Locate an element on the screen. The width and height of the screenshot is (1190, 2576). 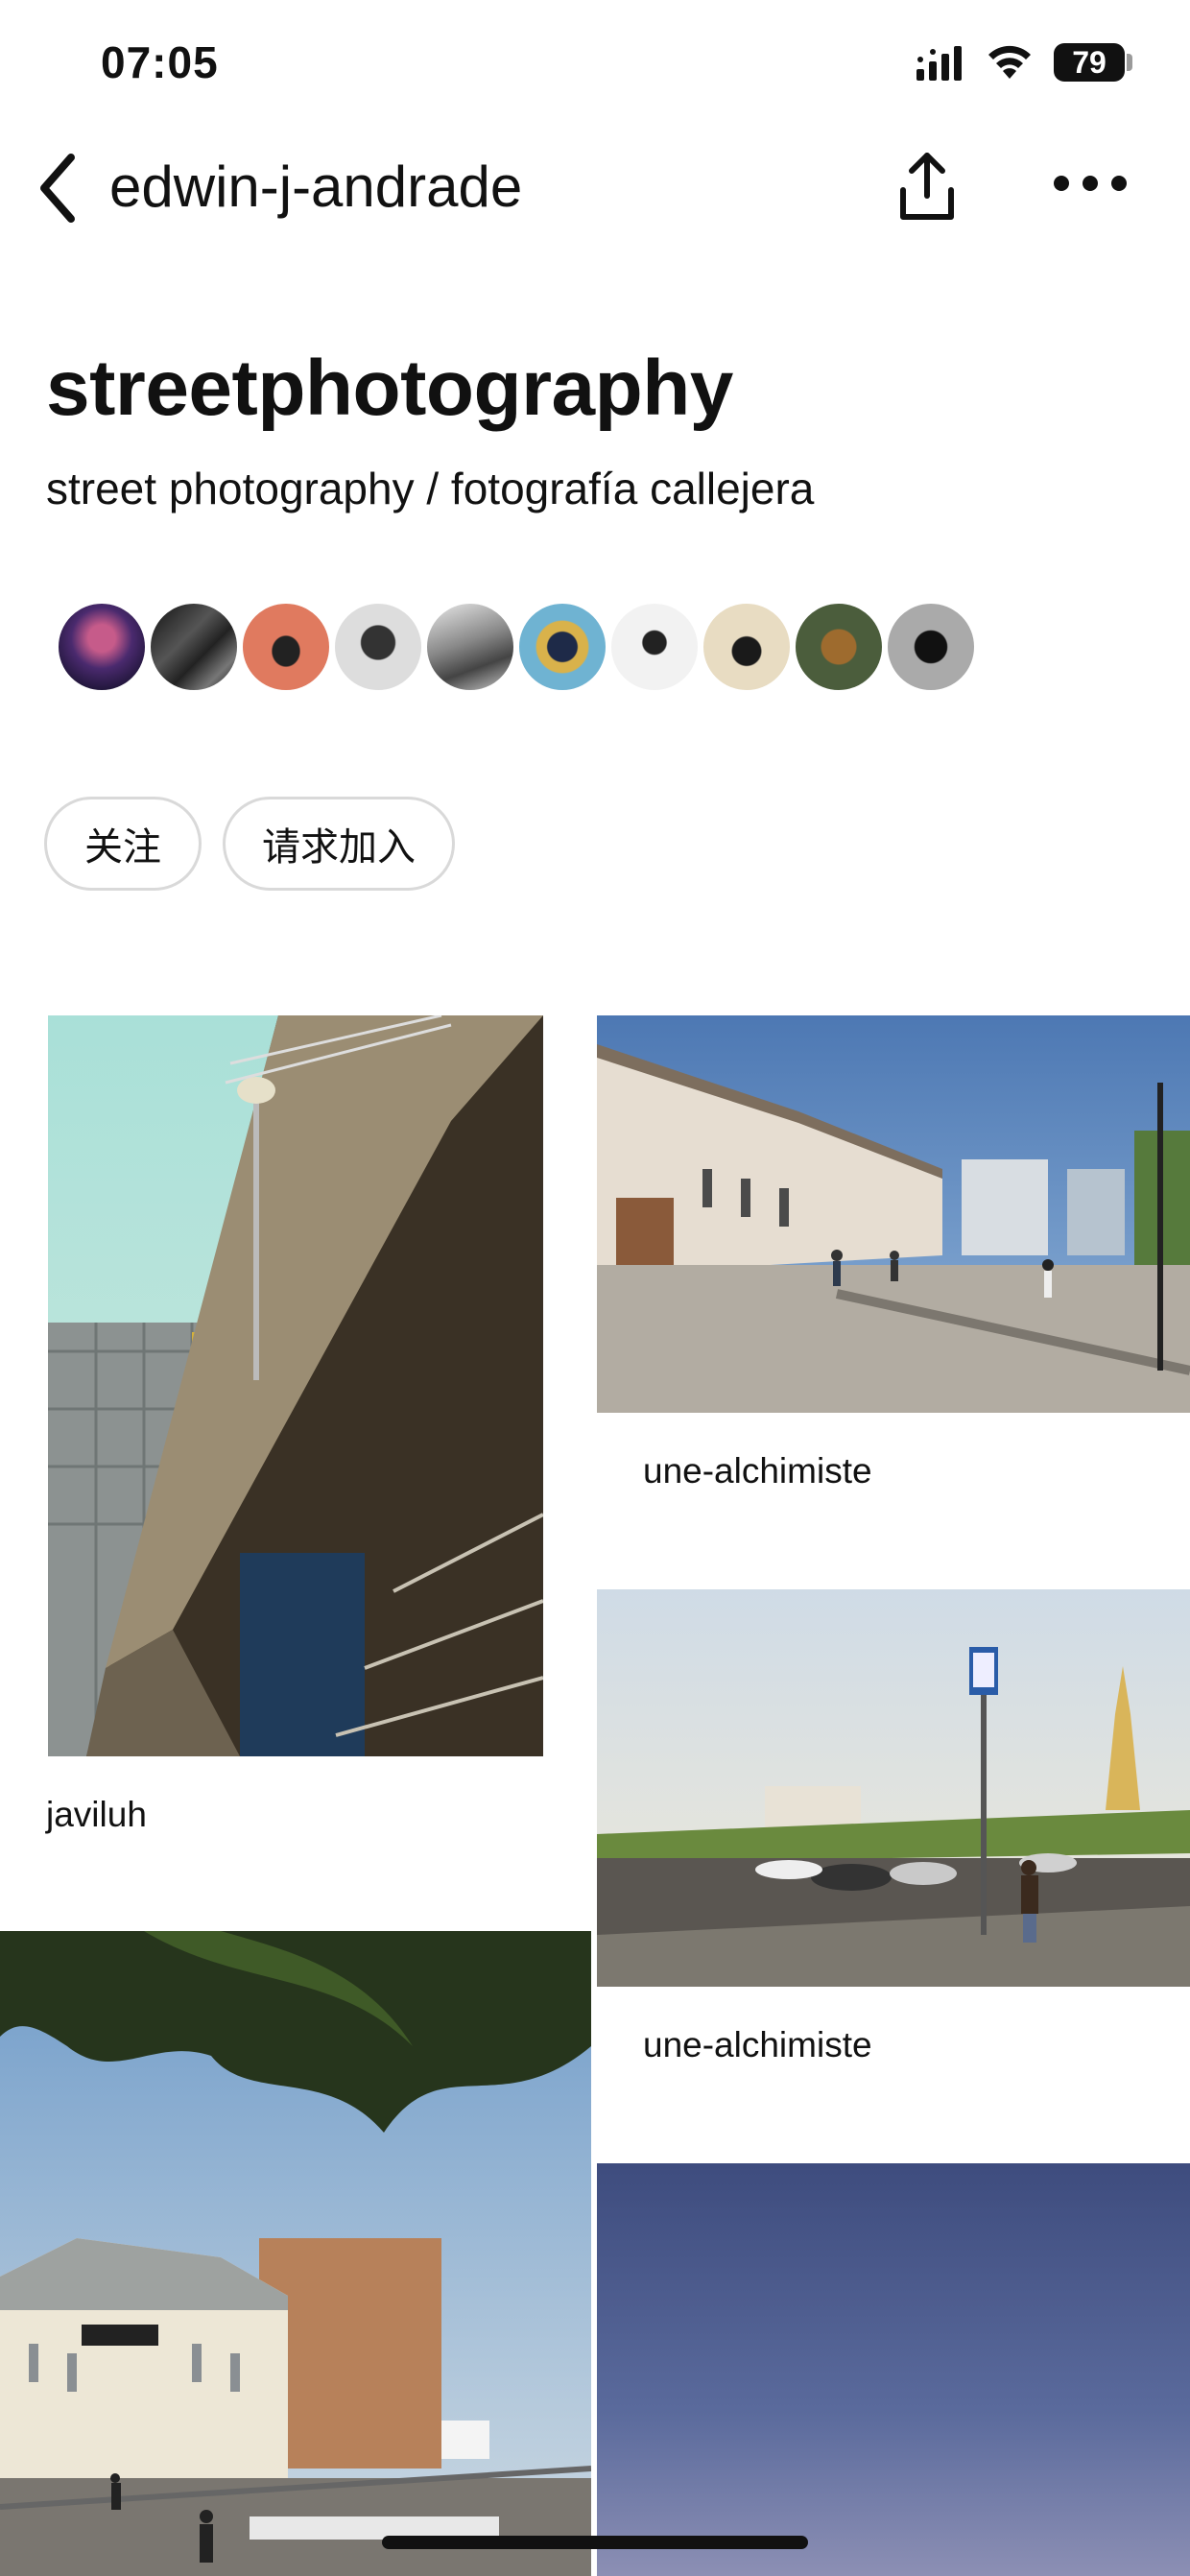
status-bar: 07:05 79 is located at coordinates (595, 62).